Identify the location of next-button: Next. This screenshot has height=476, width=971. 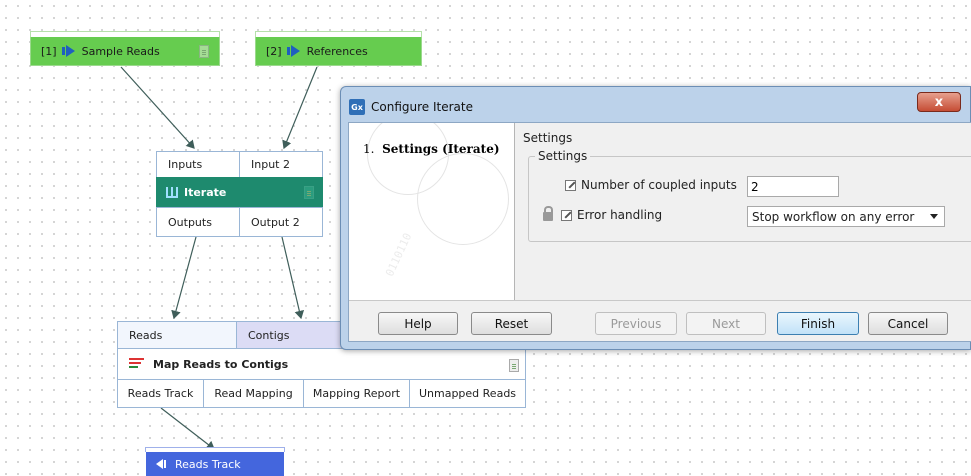
(726, 323).